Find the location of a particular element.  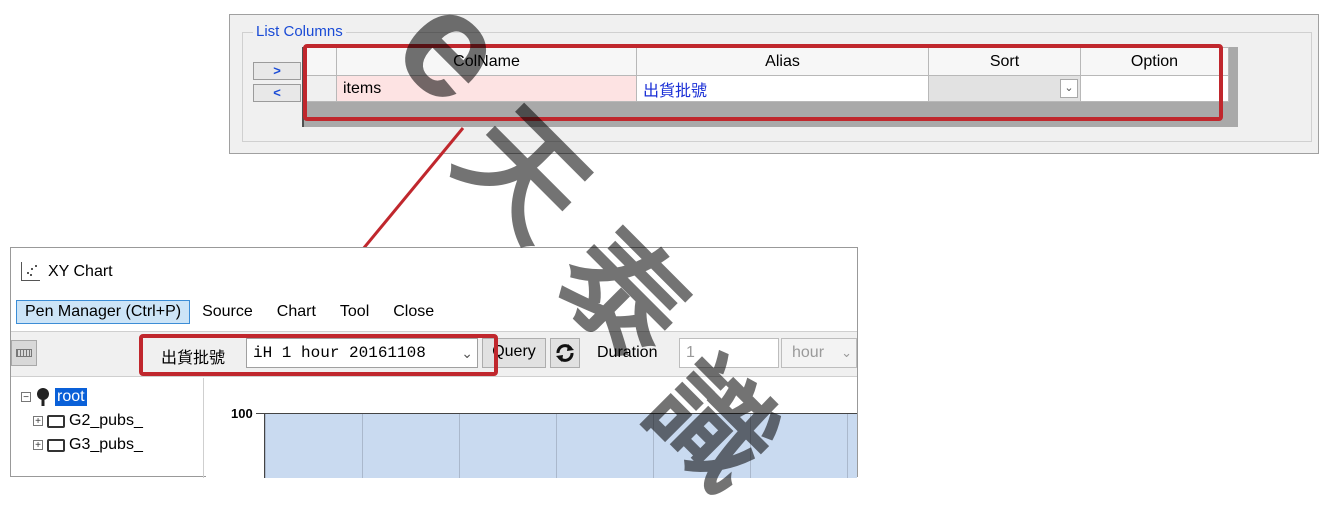

duration-label: Duration is located at coordinates (627, 352).